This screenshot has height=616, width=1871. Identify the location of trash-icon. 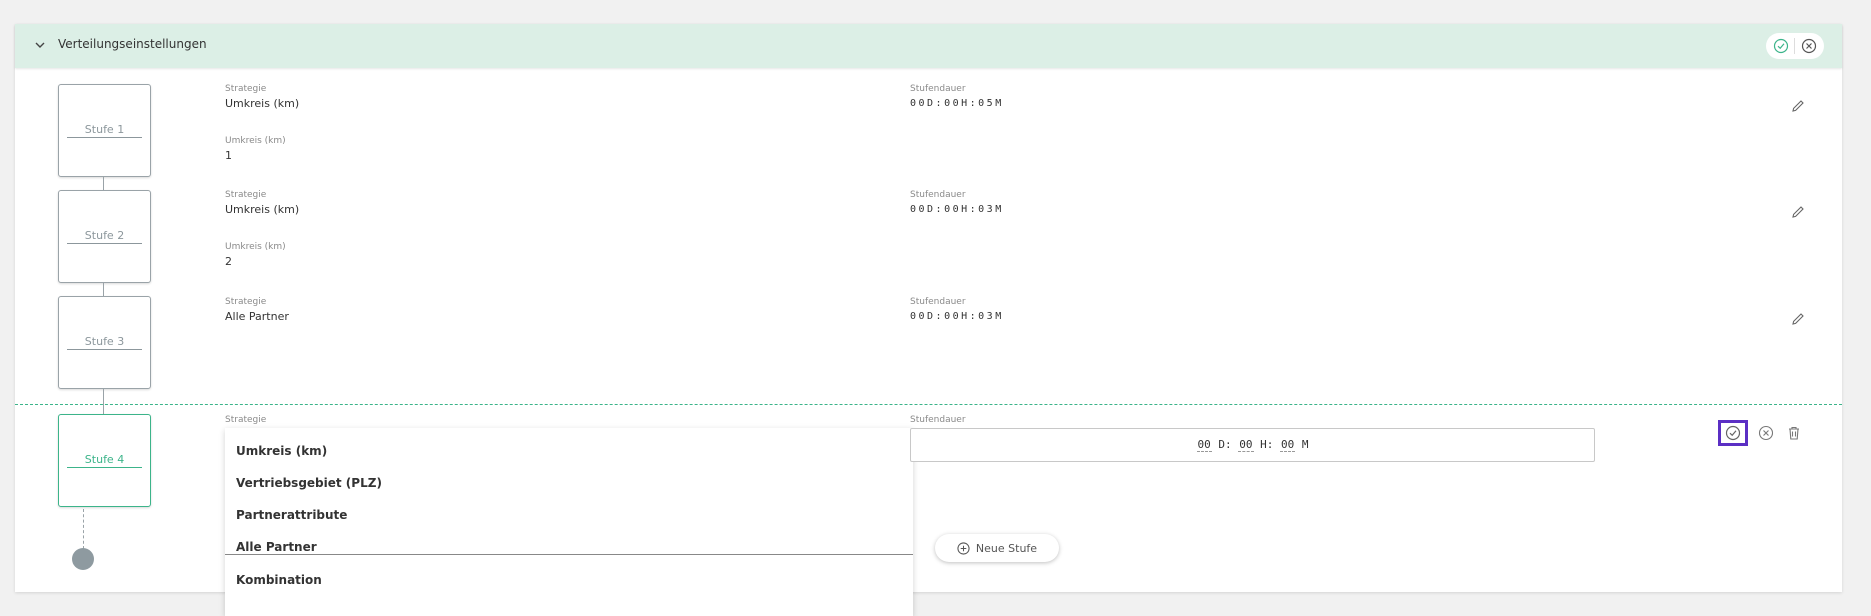
(1794, 433).